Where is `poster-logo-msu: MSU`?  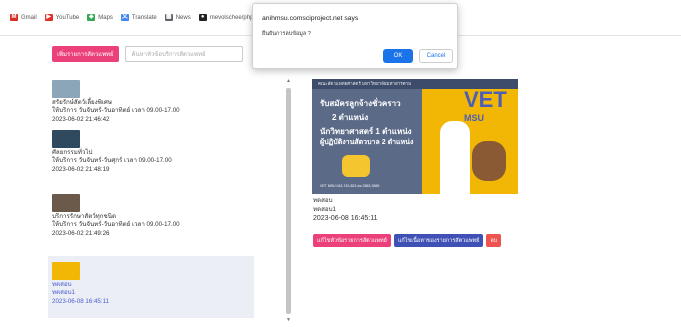
poster-logo-msu: MSU is located at coordinates (474, 118).